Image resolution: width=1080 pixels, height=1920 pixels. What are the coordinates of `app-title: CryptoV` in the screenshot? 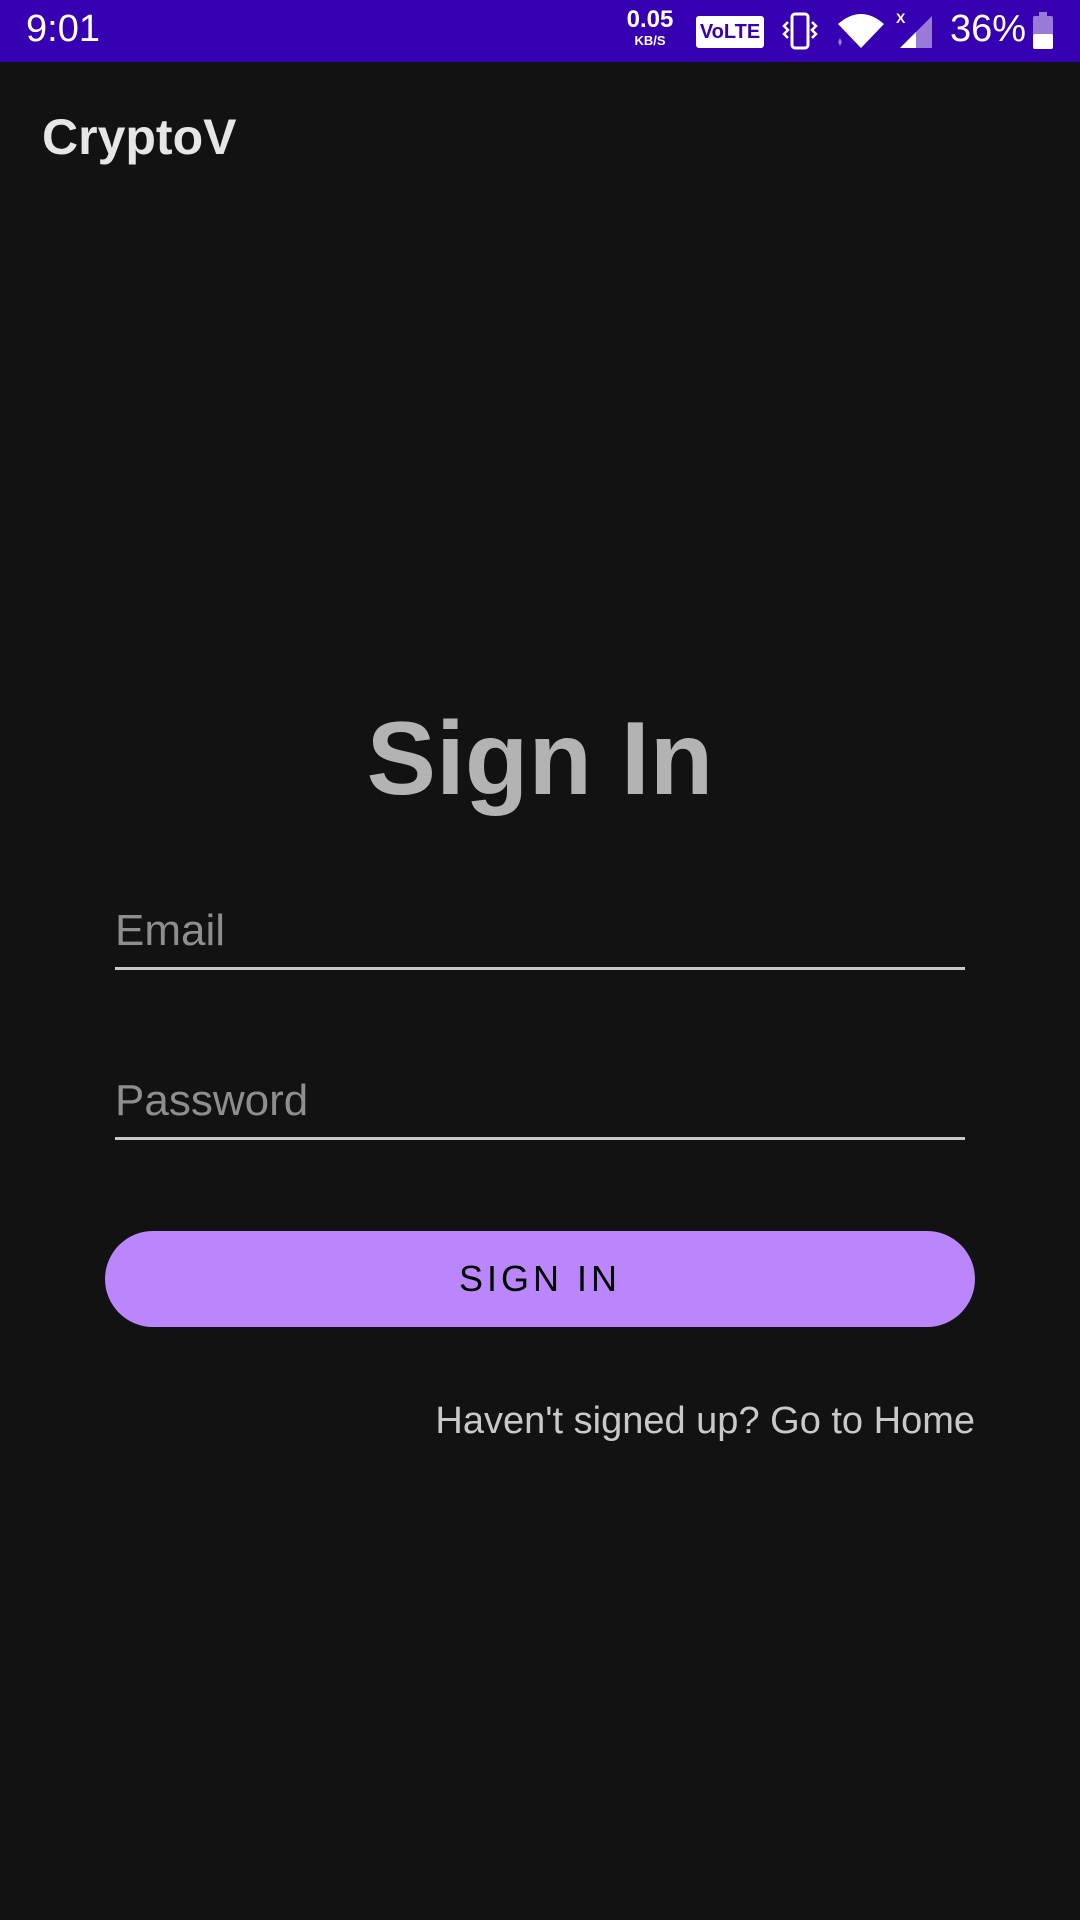 It's located at (139, 137).